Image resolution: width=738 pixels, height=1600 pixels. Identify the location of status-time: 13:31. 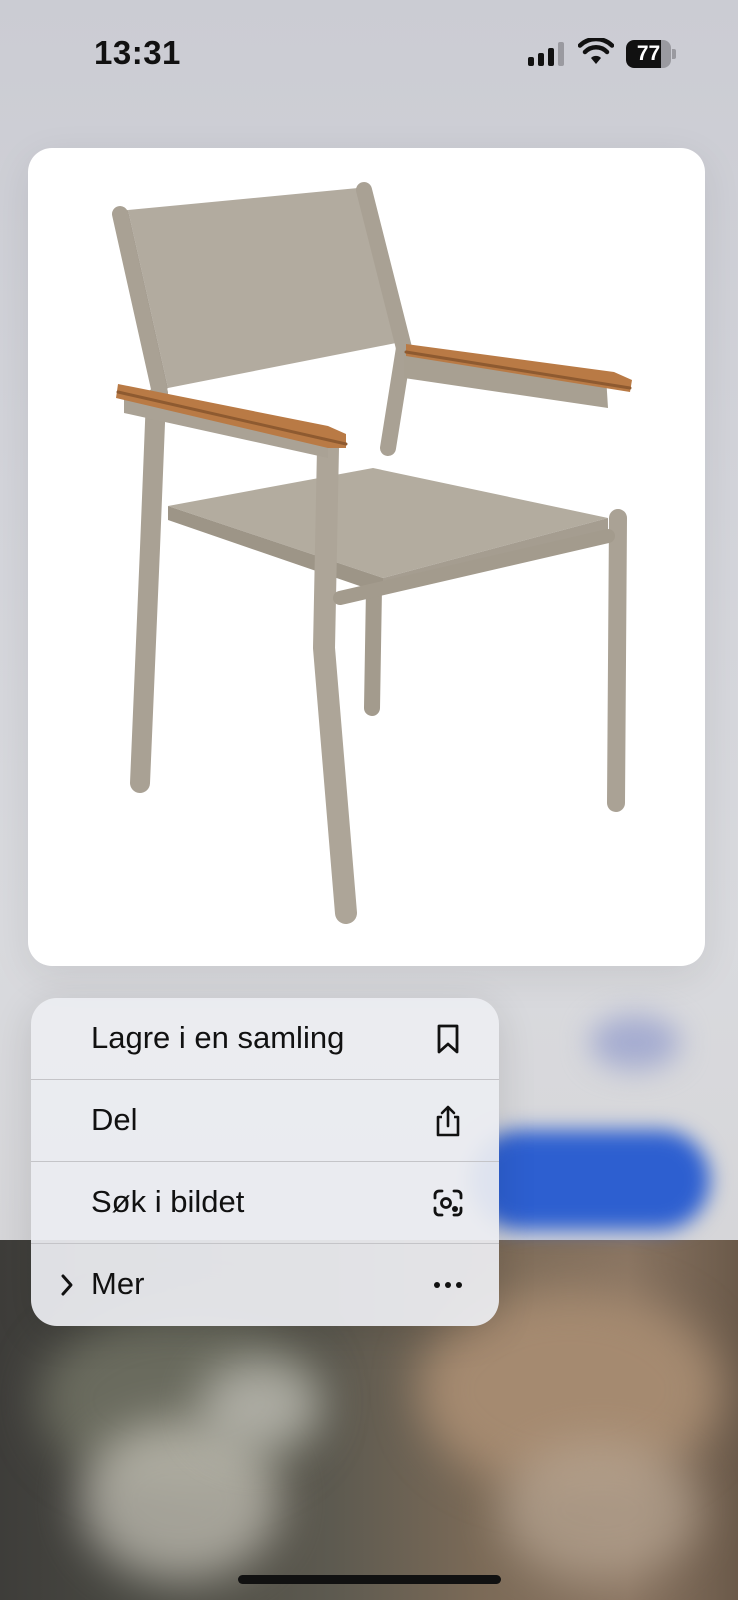
(137, 52).